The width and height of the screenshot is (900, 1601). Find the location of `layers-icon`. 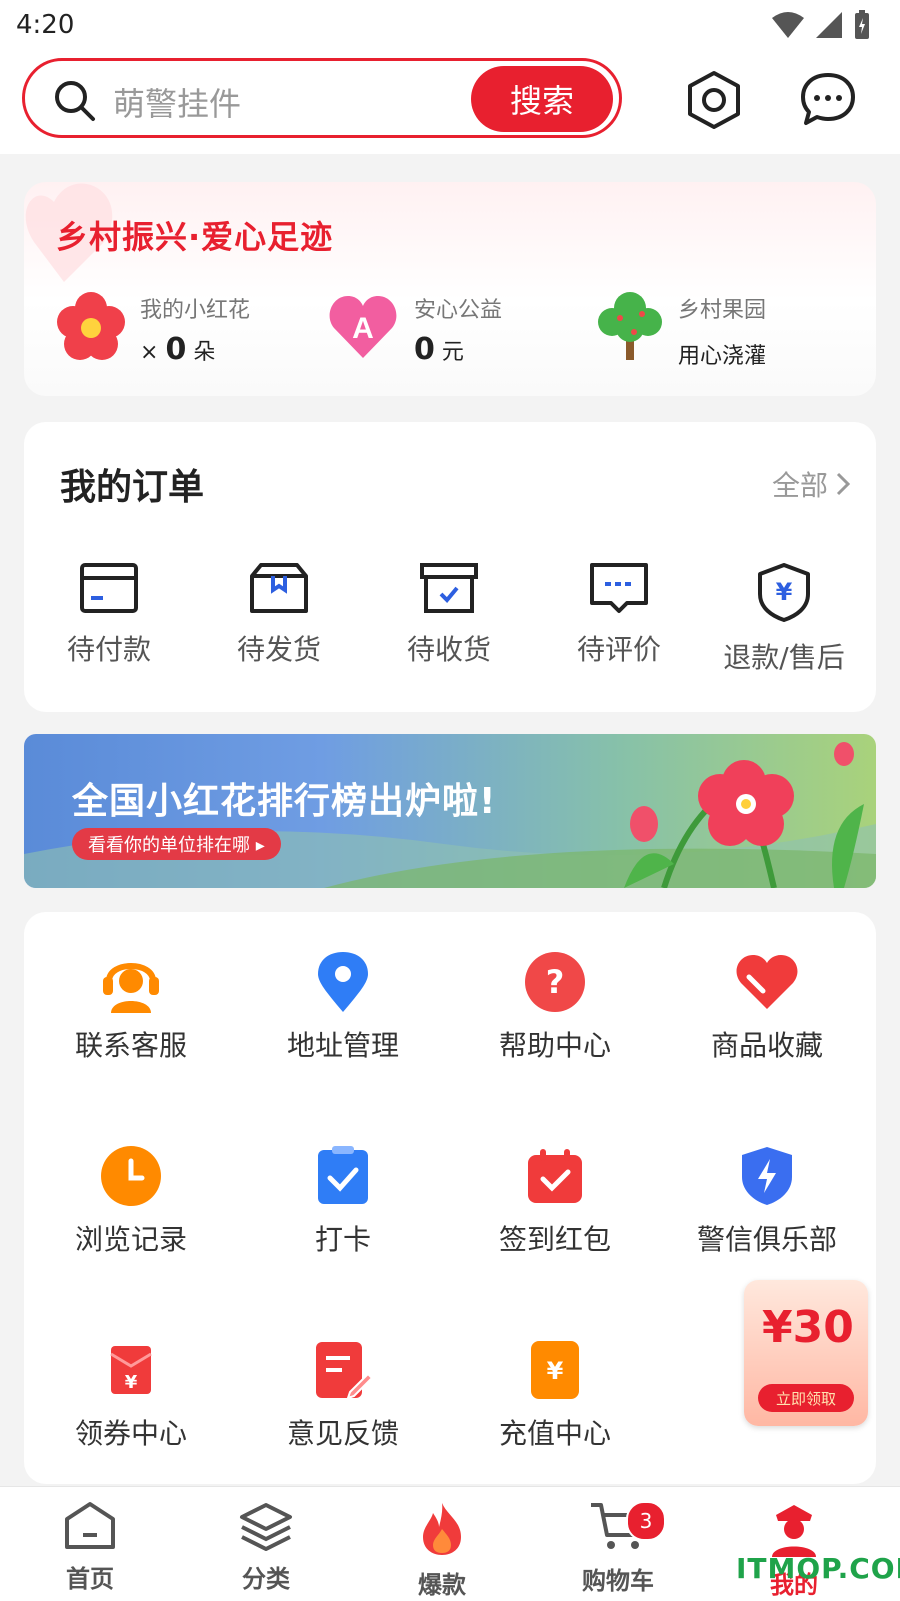

layers-icon is located at coordinates (266, 1527).